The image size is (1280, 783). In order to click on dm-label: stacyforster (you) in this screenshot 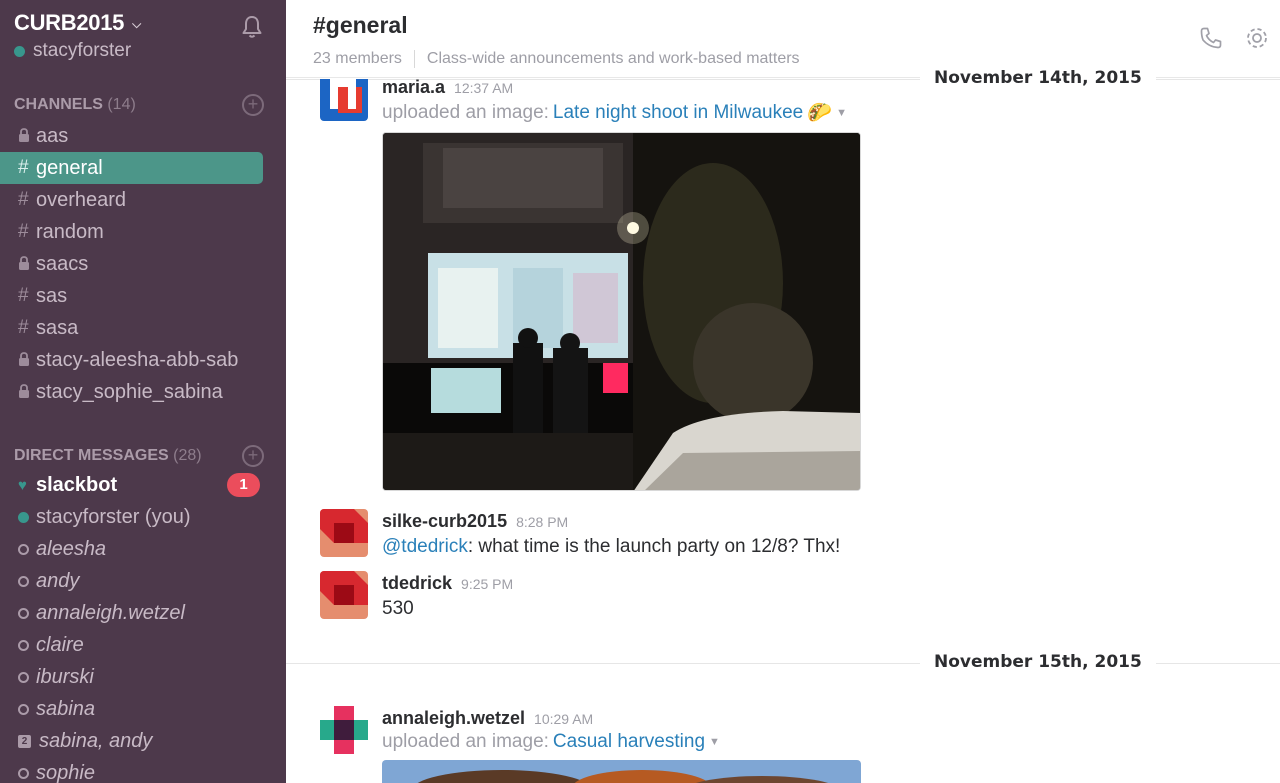, I will do `click(113, 516)`.